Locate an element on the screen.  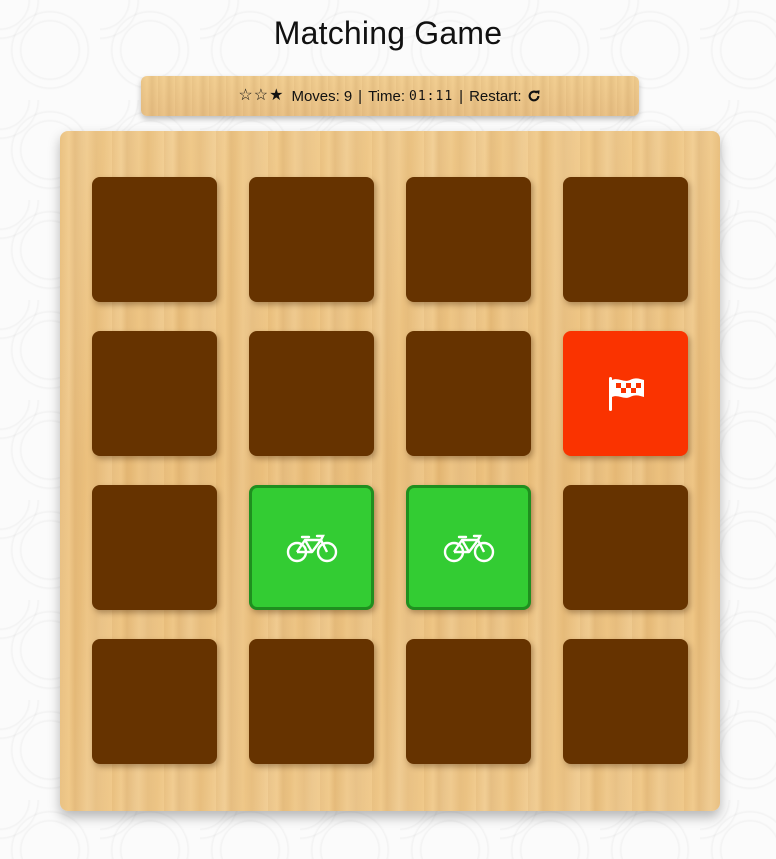
repeat-icon is located at coordinates (534, 96).